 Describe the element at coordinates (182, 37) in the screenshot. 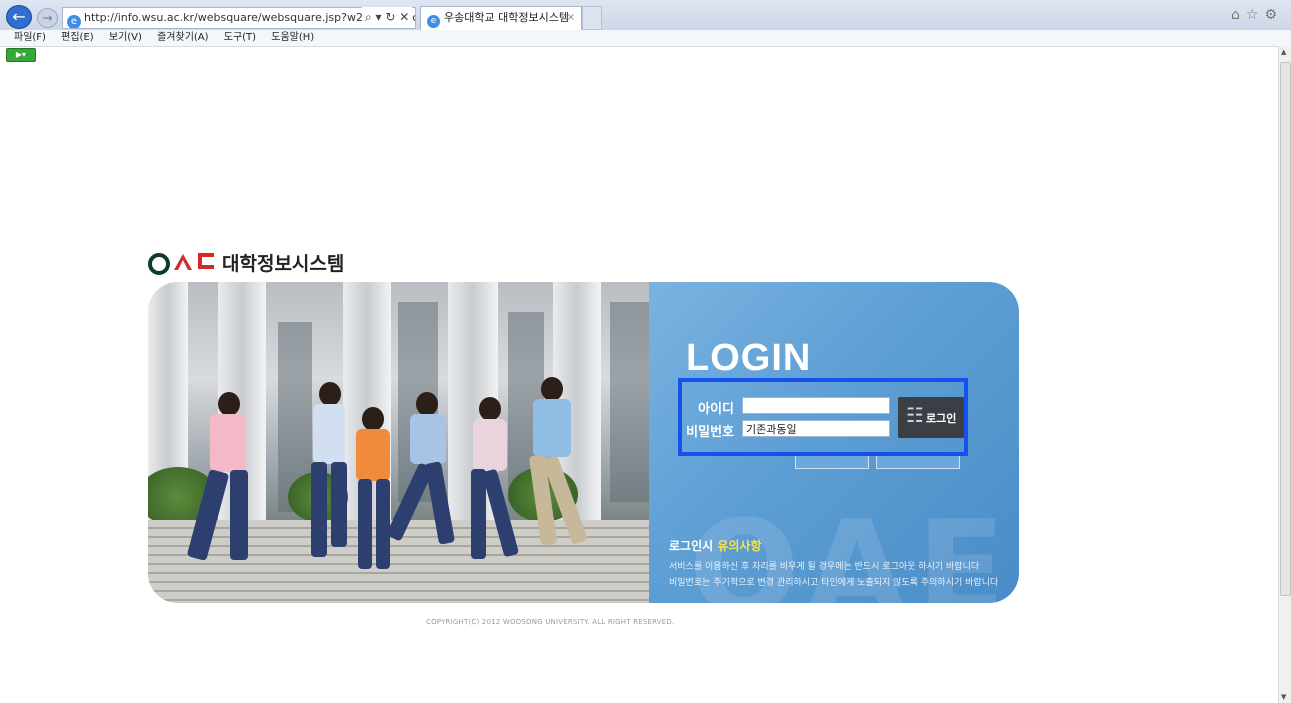

I see `menu-favorites: 즐겨찾기(A)` at that location.